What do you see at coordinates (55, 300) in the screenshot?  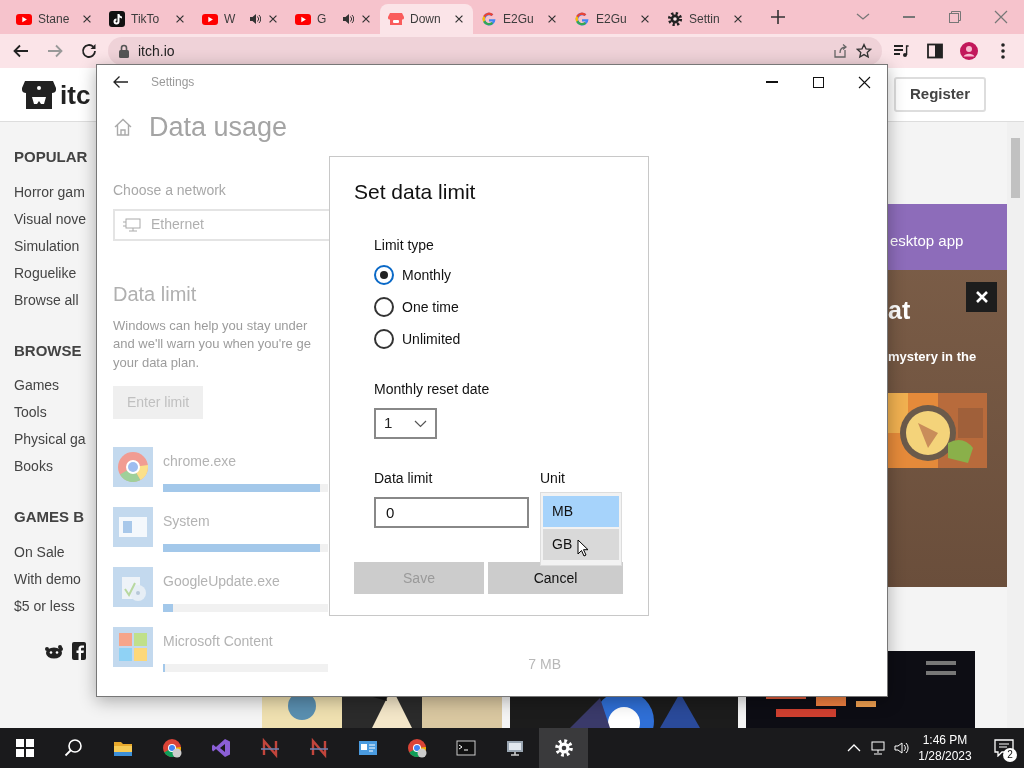 I see `sidebar-link: Browse all` at bounding box center [55, 300].